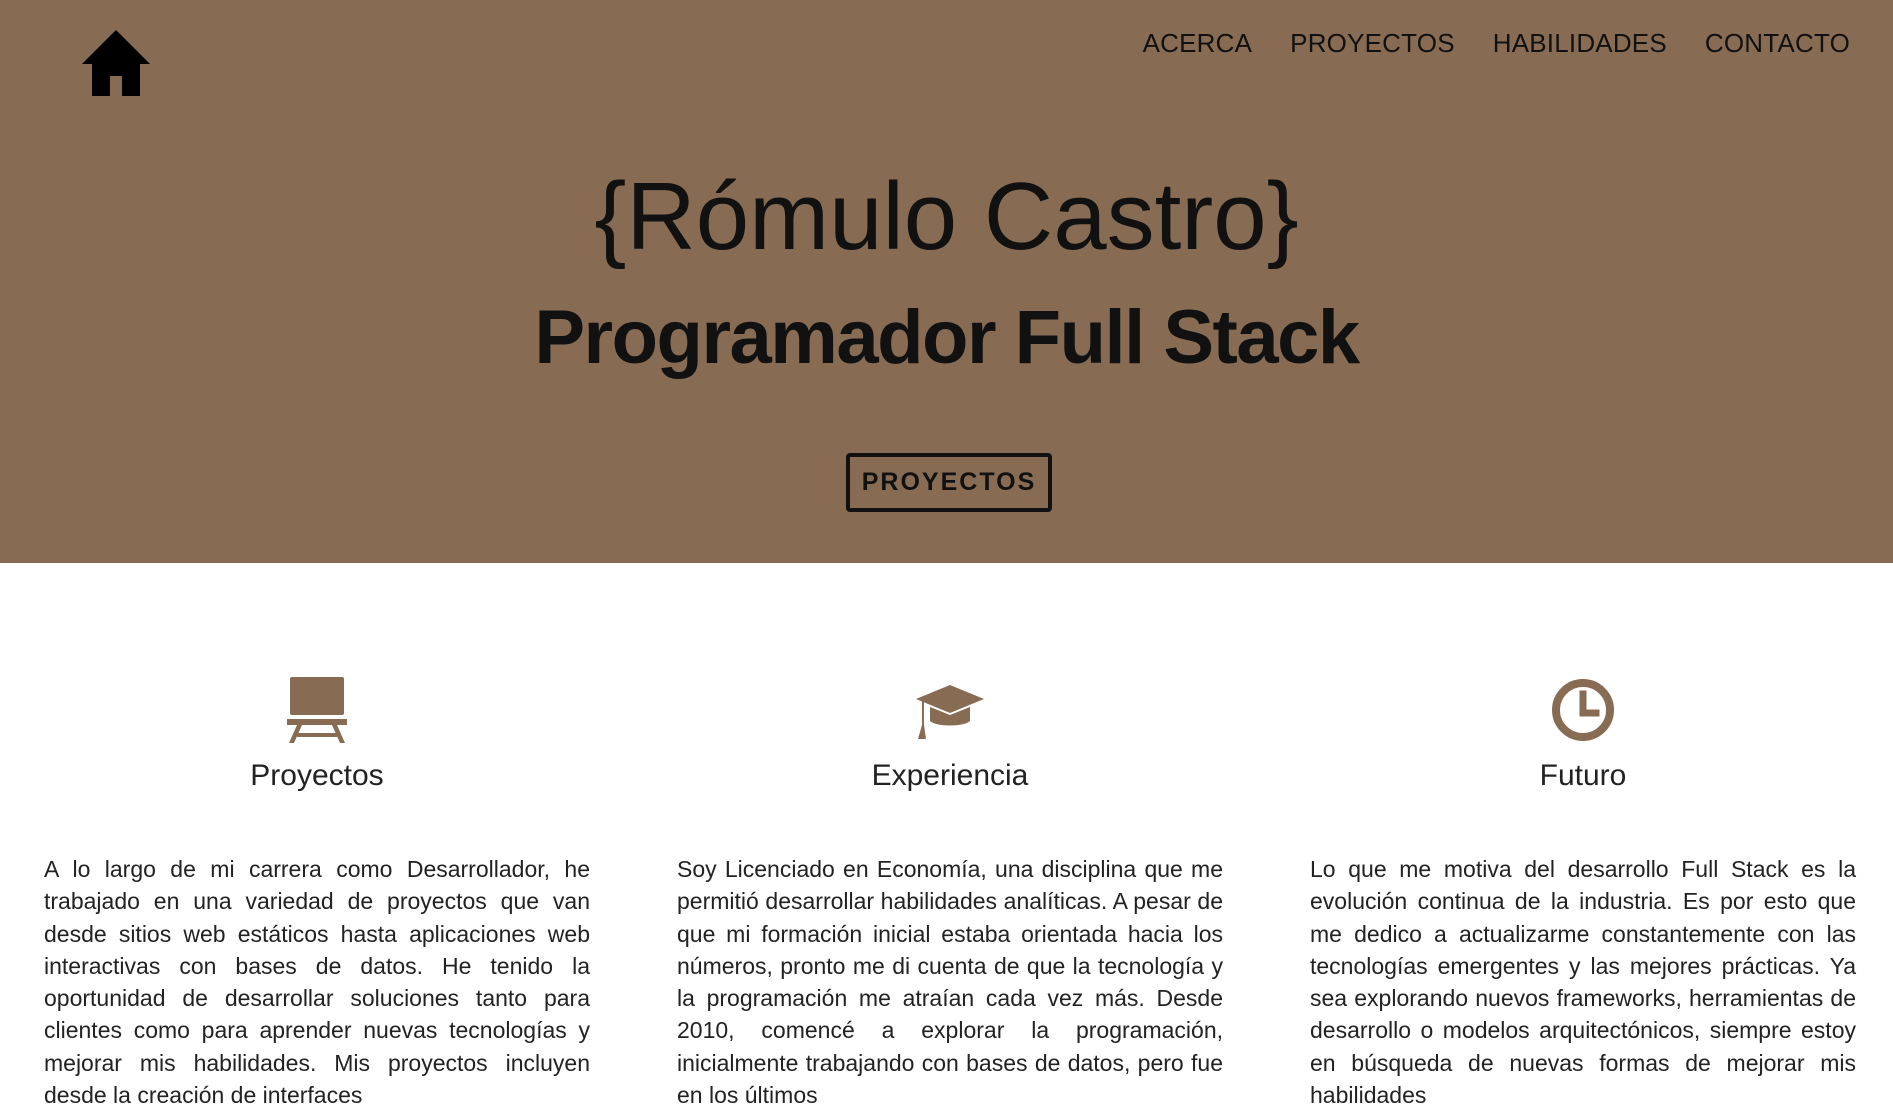 This screenshot has width=1893, height=1111. I want to click on main-nav: ACERCA PROYECTOS HABILIDADES CONTACTO, so click(1496, 43).